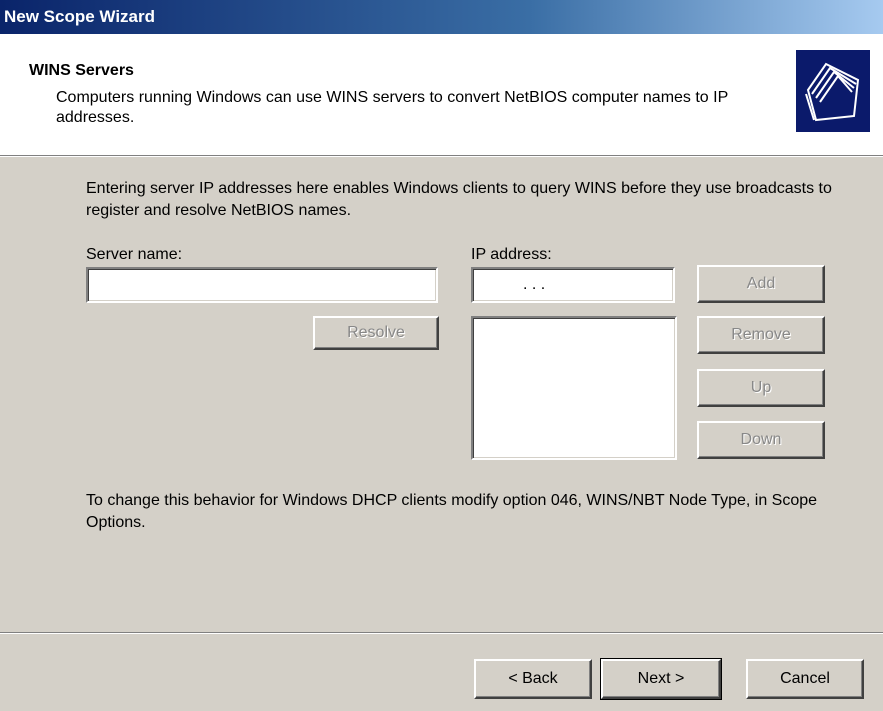 This screenshot has width=883, height=711. What do you see at coordinates (661, 679) in the screenshot?
I see `next-button: Next >` at bounding box center [661, 679].